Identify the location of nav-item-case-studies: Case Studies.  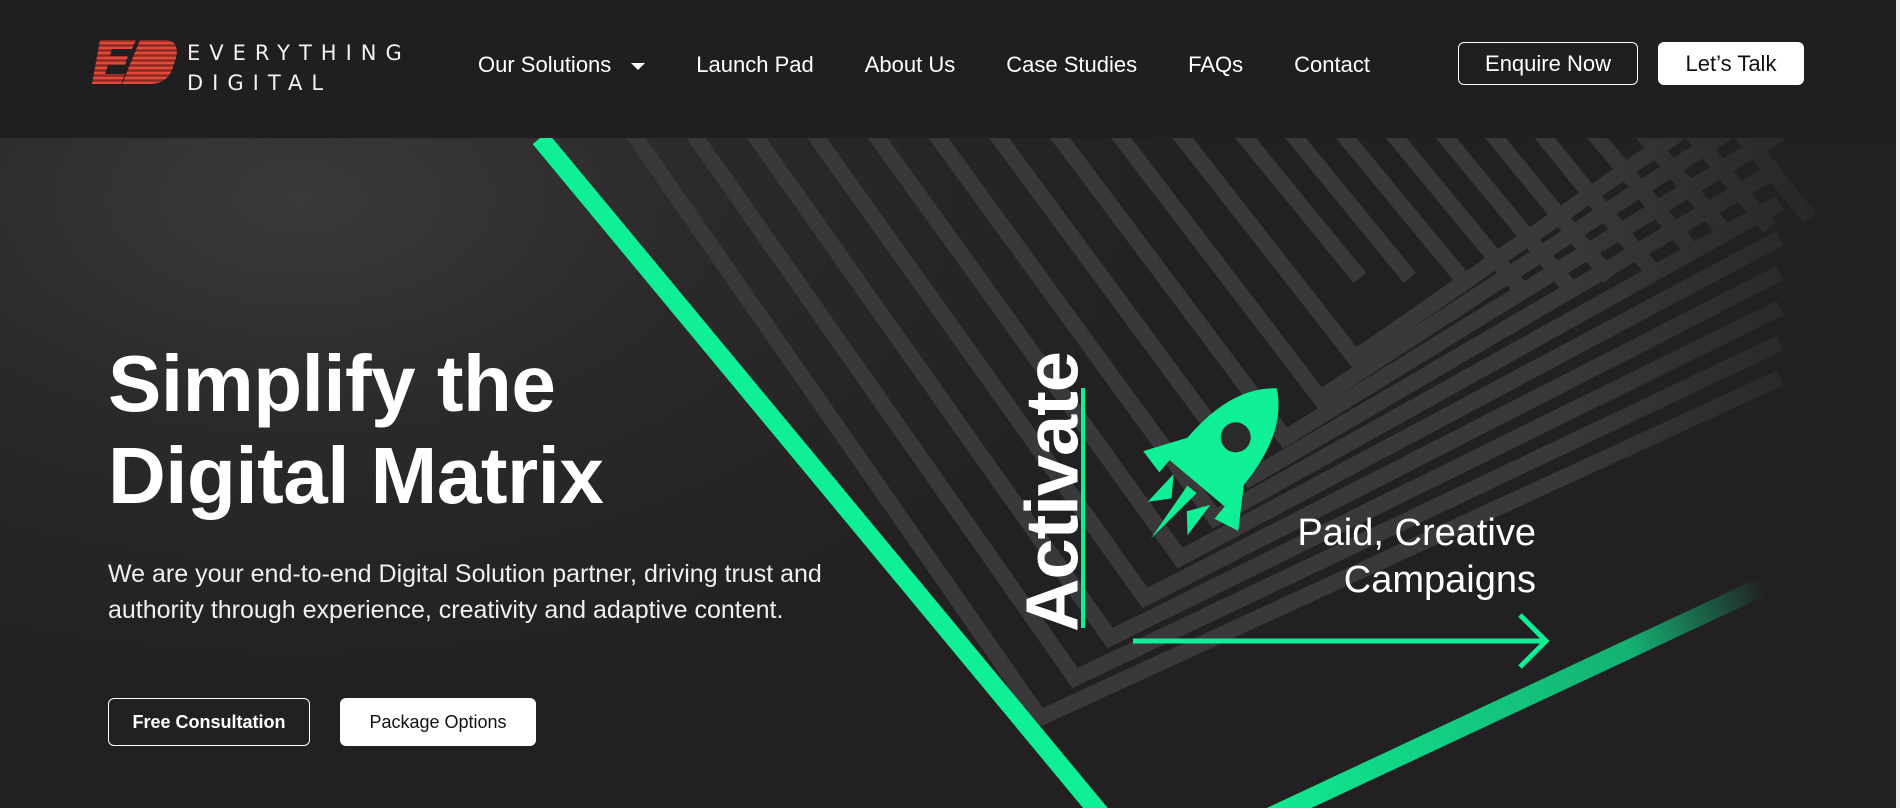
(1071, 65).